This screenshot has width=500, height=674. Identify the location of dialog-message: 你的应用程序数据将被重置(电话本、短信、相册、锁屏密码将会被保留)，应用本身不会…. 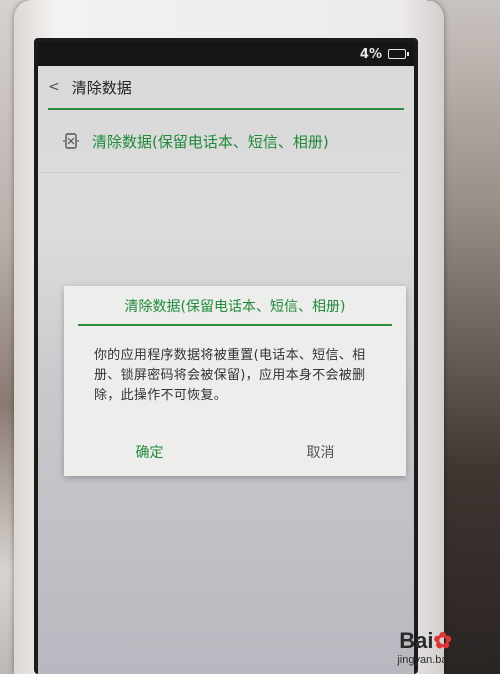
(230, 375).